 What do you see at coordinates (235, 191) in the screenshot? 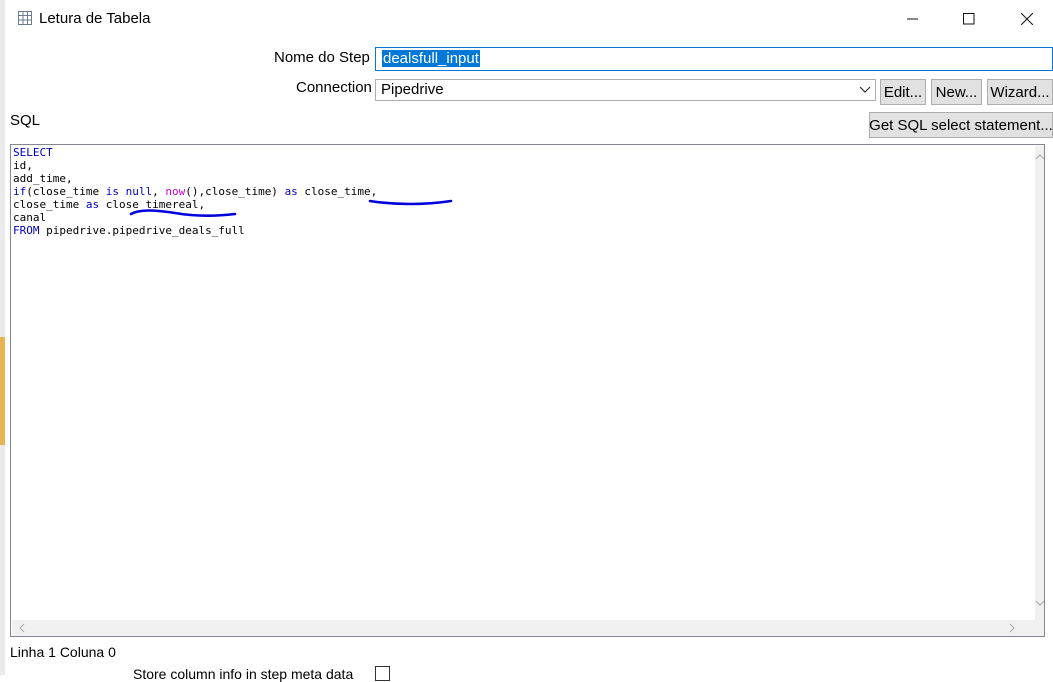
I see `sql-token: (),close_time)` at bounding box center [235, 191].